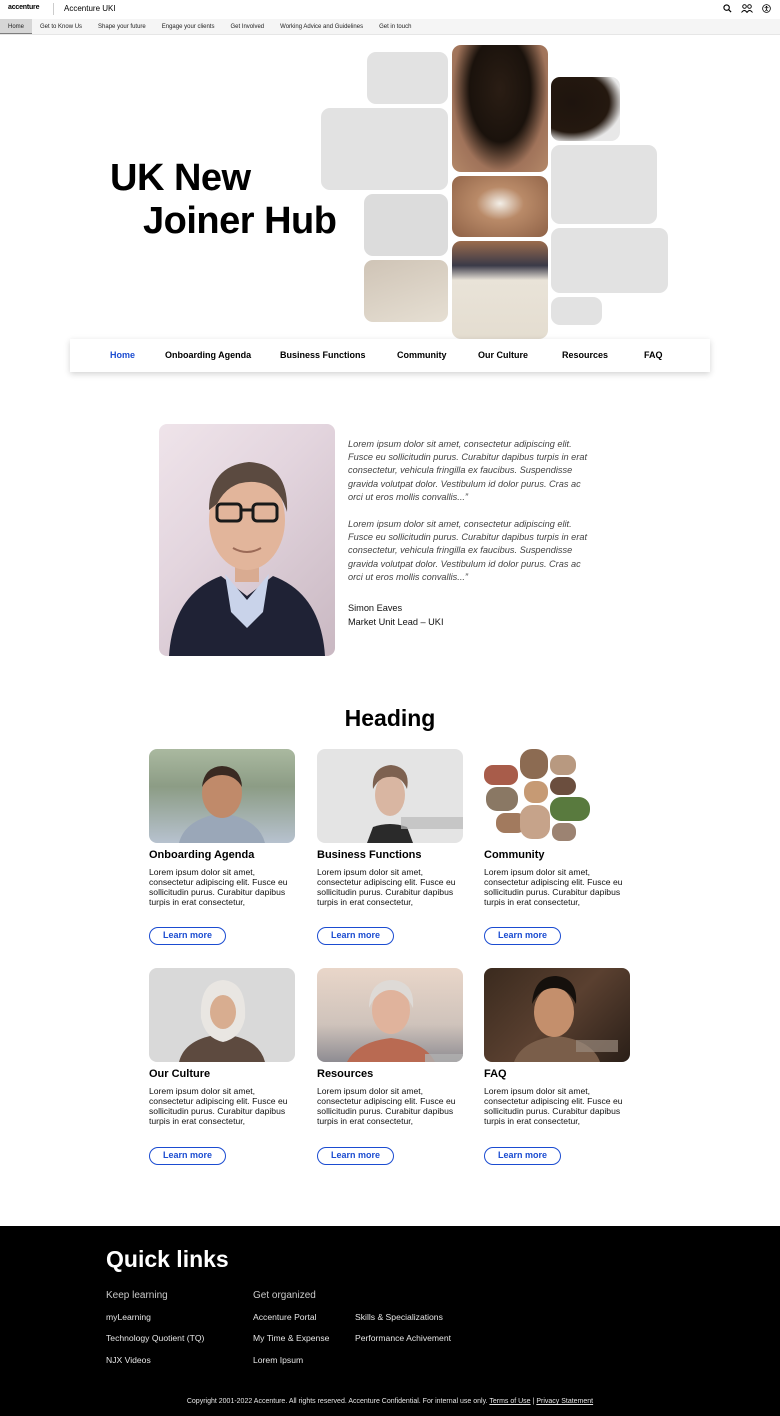  Describe the element at coordinates (355, 936) in the screenshot. I see `learn-more-button-business-functions: Learn more` at that location.